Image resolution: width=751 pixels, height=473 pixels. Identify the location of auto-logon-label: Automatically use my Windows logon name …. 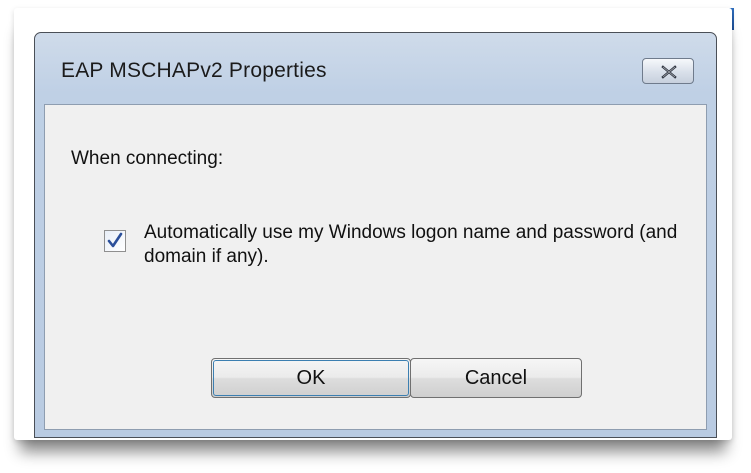
(414, 245).